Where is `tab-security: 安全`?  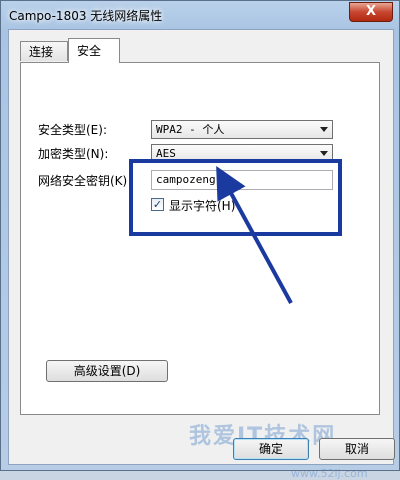 tab-security: 安全 is located at coordinates (94, 50).